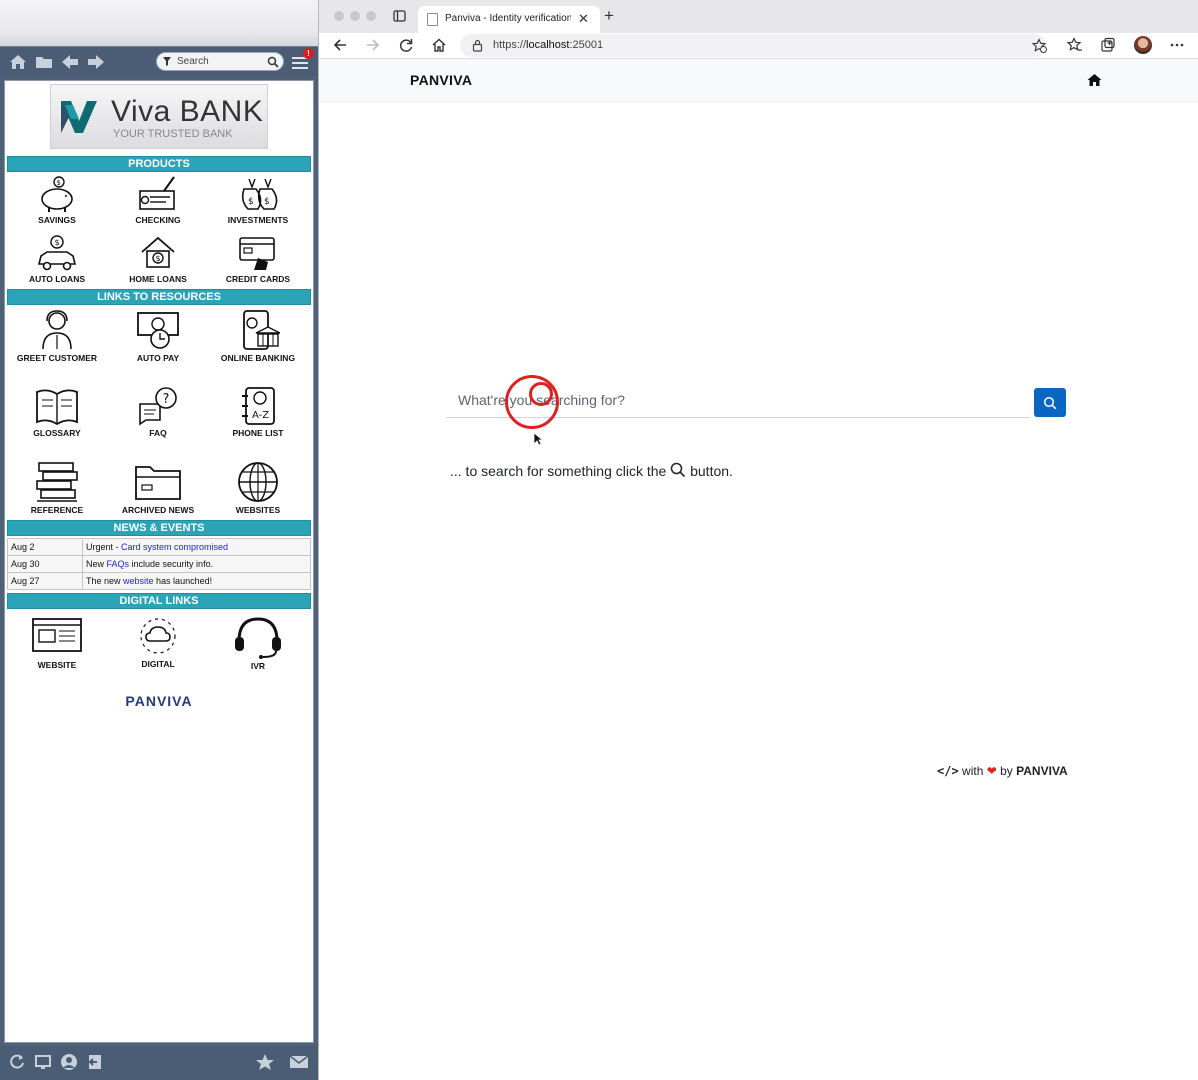 Image resolution: width=1198 pixels, height=1080 pixels. I want to click on tile-label: WEBSITES, so click(258, 510).